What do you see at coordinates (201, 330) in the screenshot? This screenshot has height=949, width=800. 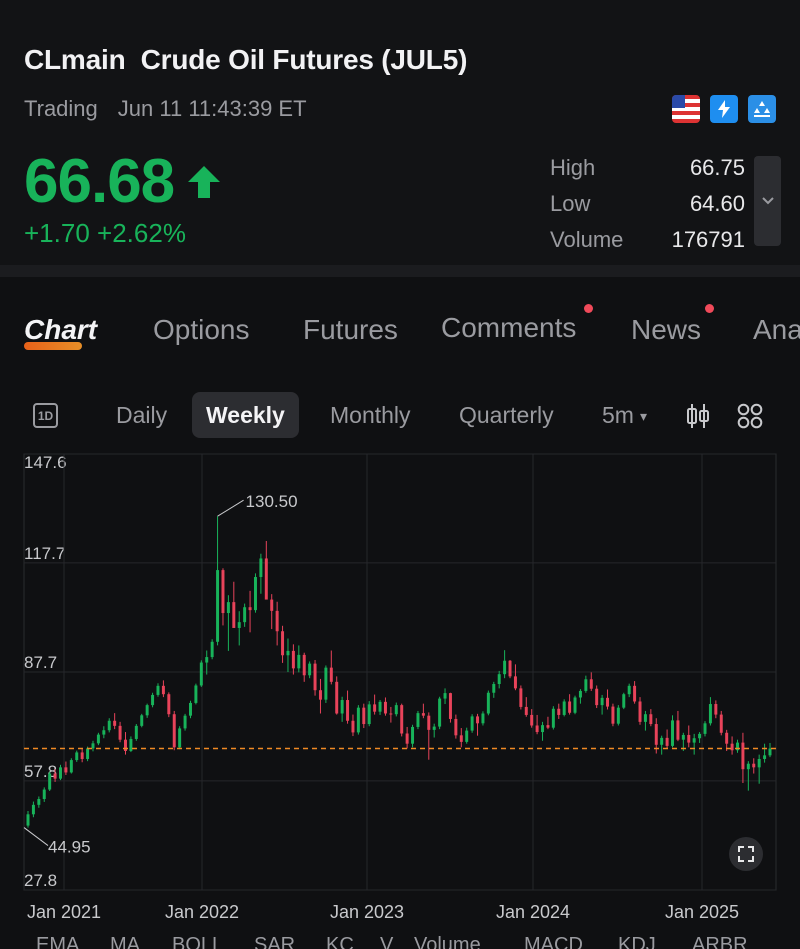 I see `tab-options: Options` at bounding box center [201, 330].